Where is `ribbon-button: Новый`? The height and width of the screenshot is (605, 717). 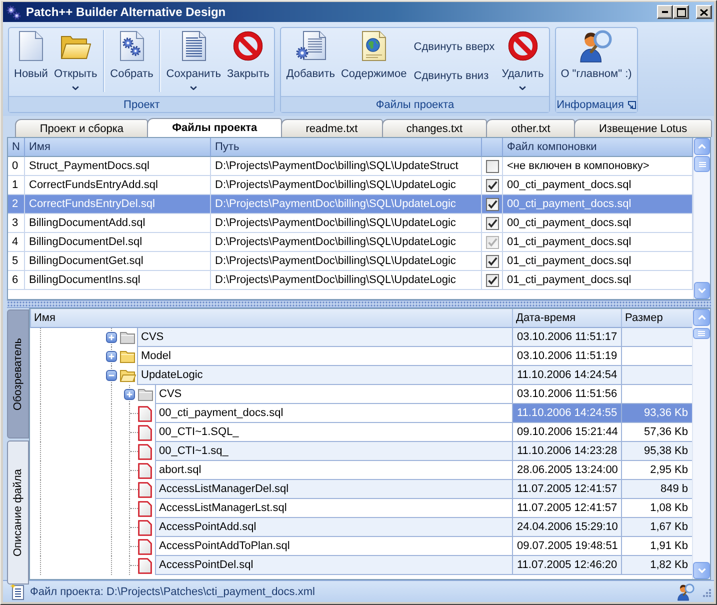
ribbon-button: Новый is located at coordinates (31, 62).